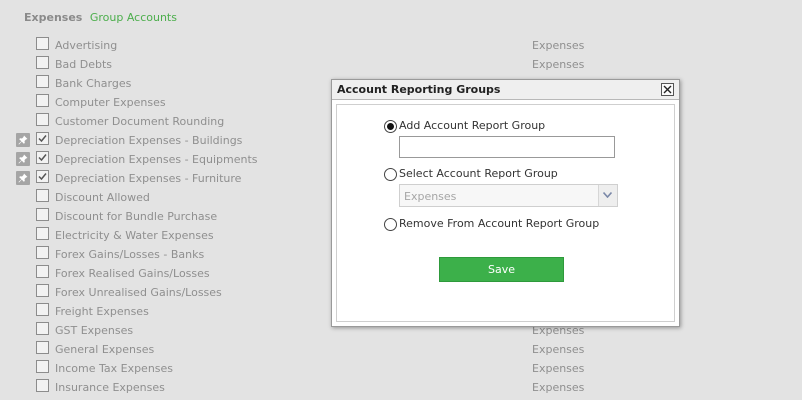  Describe the element at coordinates (114, 368) in the screenshot. I see `account-name: Income Tax Expenses` at that location.